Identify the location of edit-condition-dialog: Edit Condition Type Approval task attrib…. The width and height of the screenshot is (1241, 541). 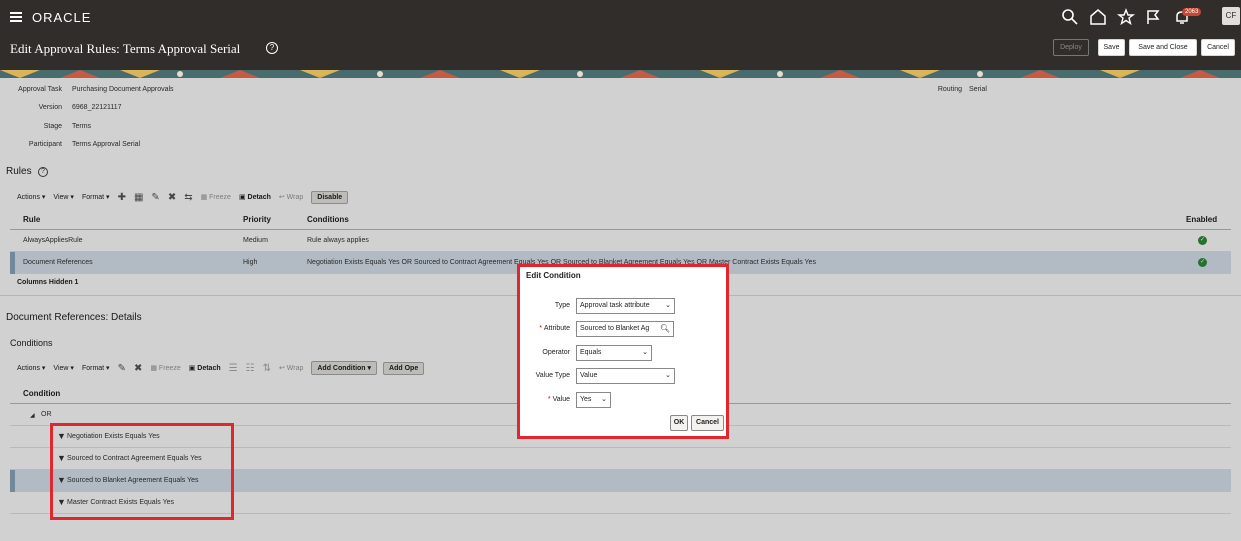
(623, 351).